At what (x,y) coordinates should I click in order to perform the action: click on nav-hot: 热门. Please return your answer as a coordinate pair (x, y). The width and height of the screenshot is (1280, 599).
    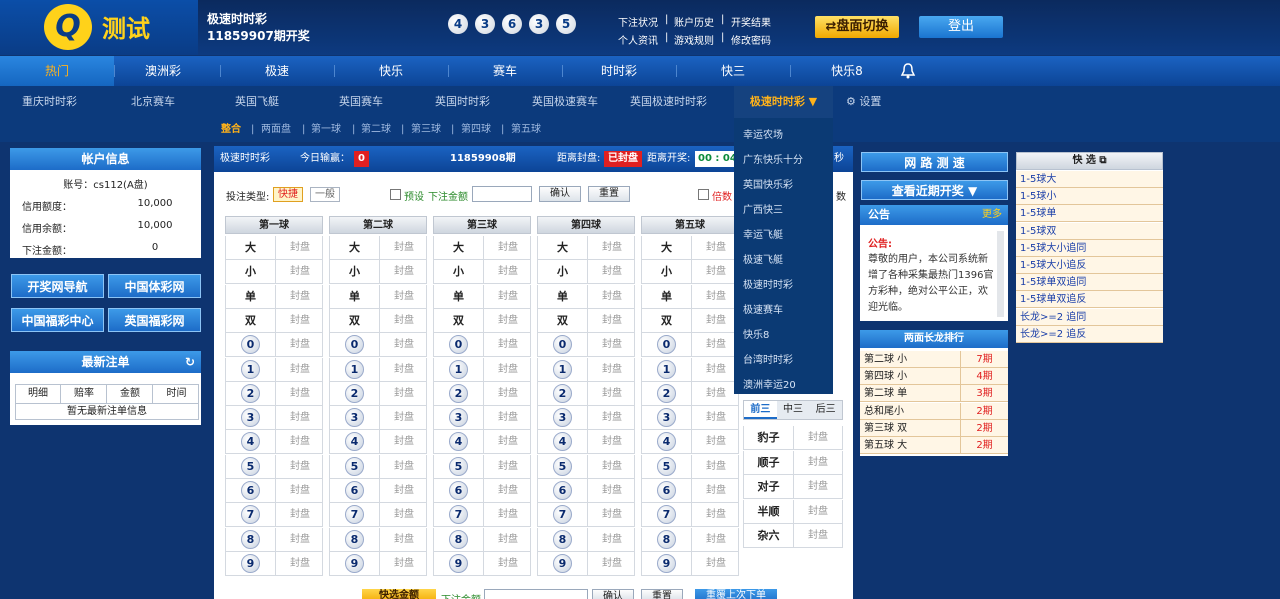
    Looking at the image, I should click on (57, 71).